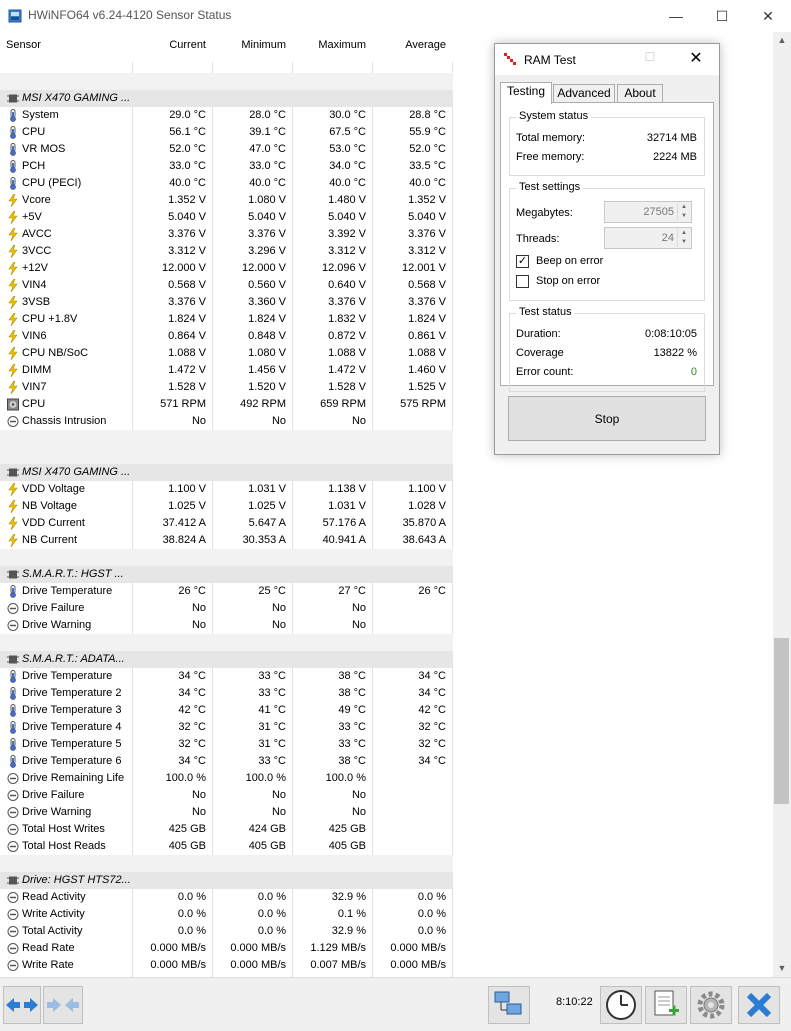  Describe the element at coordinates (226, 931) in the screenshot. I see `sensor-row: Total Activity 0.0 % 0.0 % 32.9 % 0.0 %` at that location.